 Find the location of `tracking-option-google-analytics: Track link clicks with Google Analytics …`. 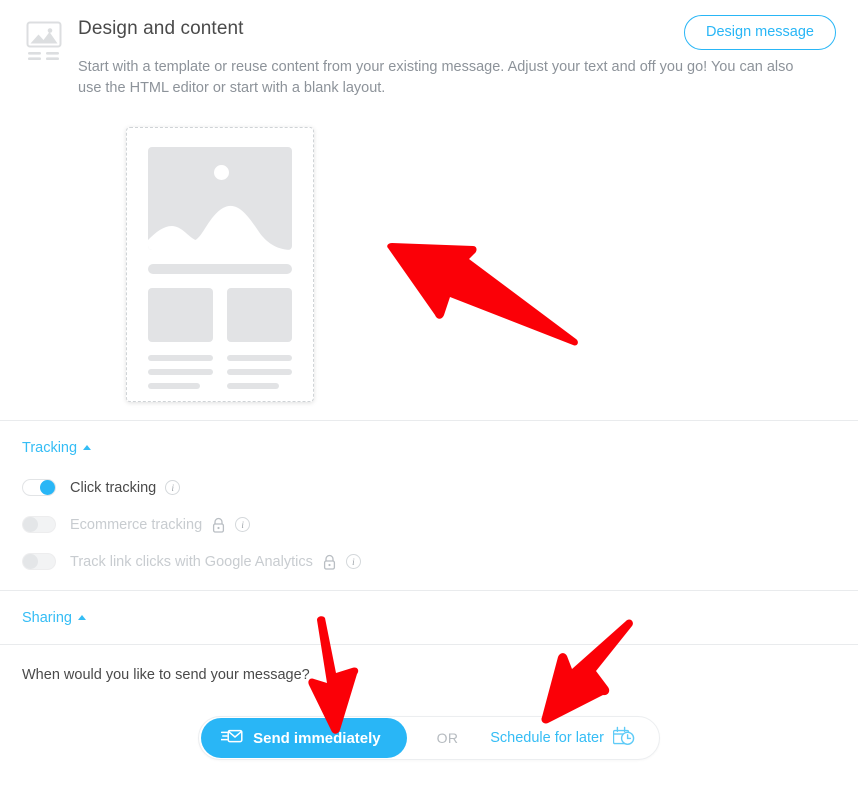

tracking-option-google-analytics: Track link clicks with Google Analytics … is located at coordinates (429, 561).